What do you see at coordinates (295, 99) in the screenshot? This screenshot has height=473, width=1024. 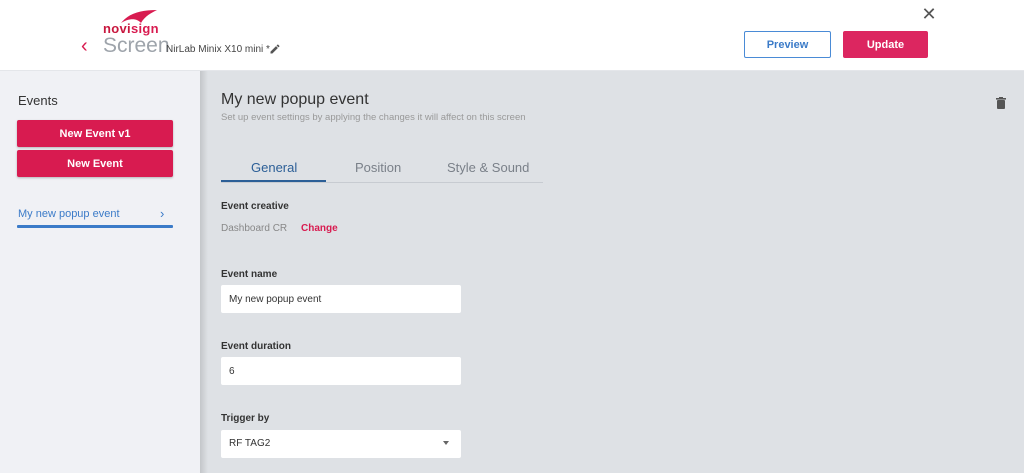 I see `page-title: My new popup event` at bounding box center [295, 99].